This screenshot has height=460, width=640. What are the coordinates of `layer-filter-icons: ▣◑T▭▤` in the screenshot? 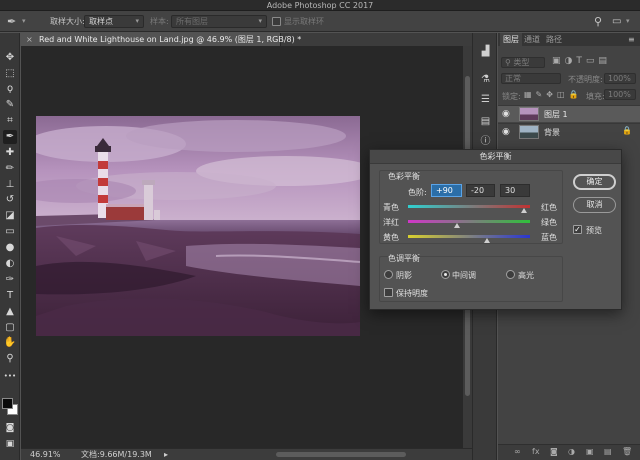 It's located at (596, 61).